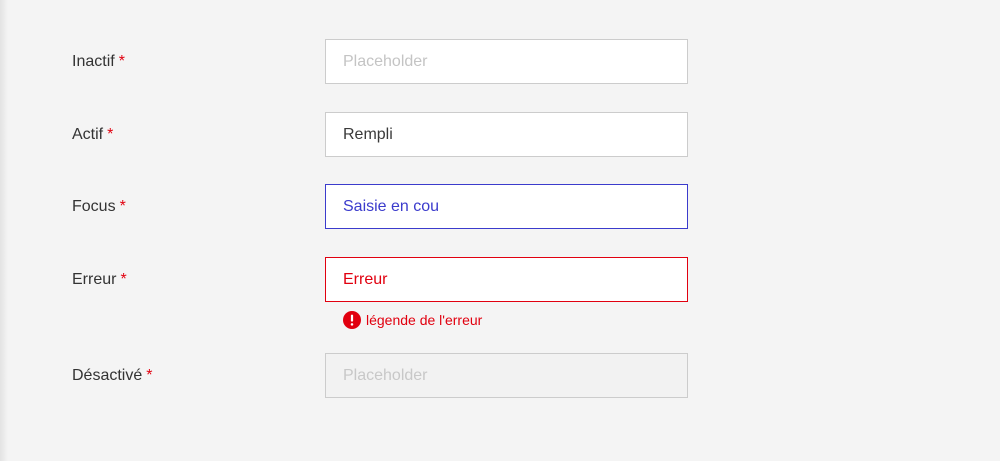 Image resolution: width=1000 pixels, height=461 pixels. Describe the element at coordinates (93, 61) in the screenshot. I see `field-label-text: Inactif` at that location.